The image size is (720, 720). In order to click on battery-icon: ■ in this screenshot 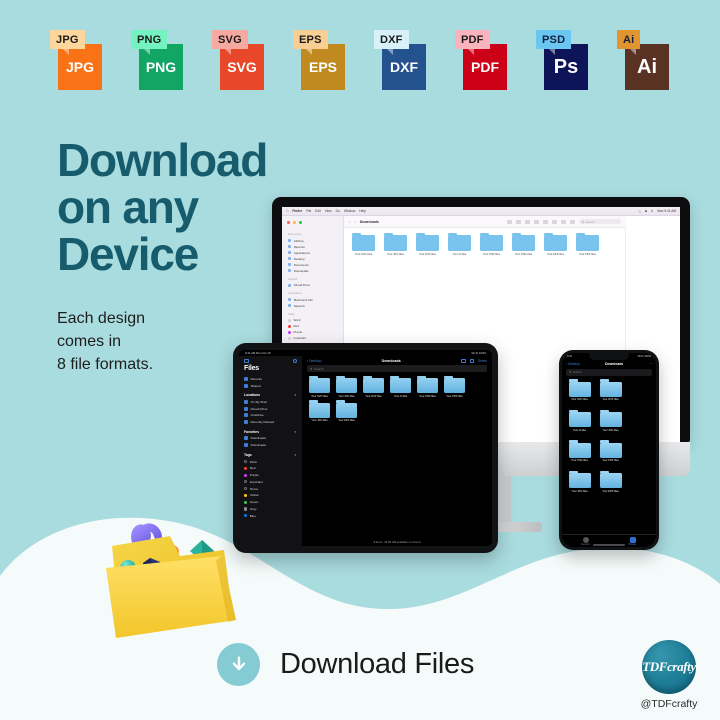, I will do `click(646, 211)`.